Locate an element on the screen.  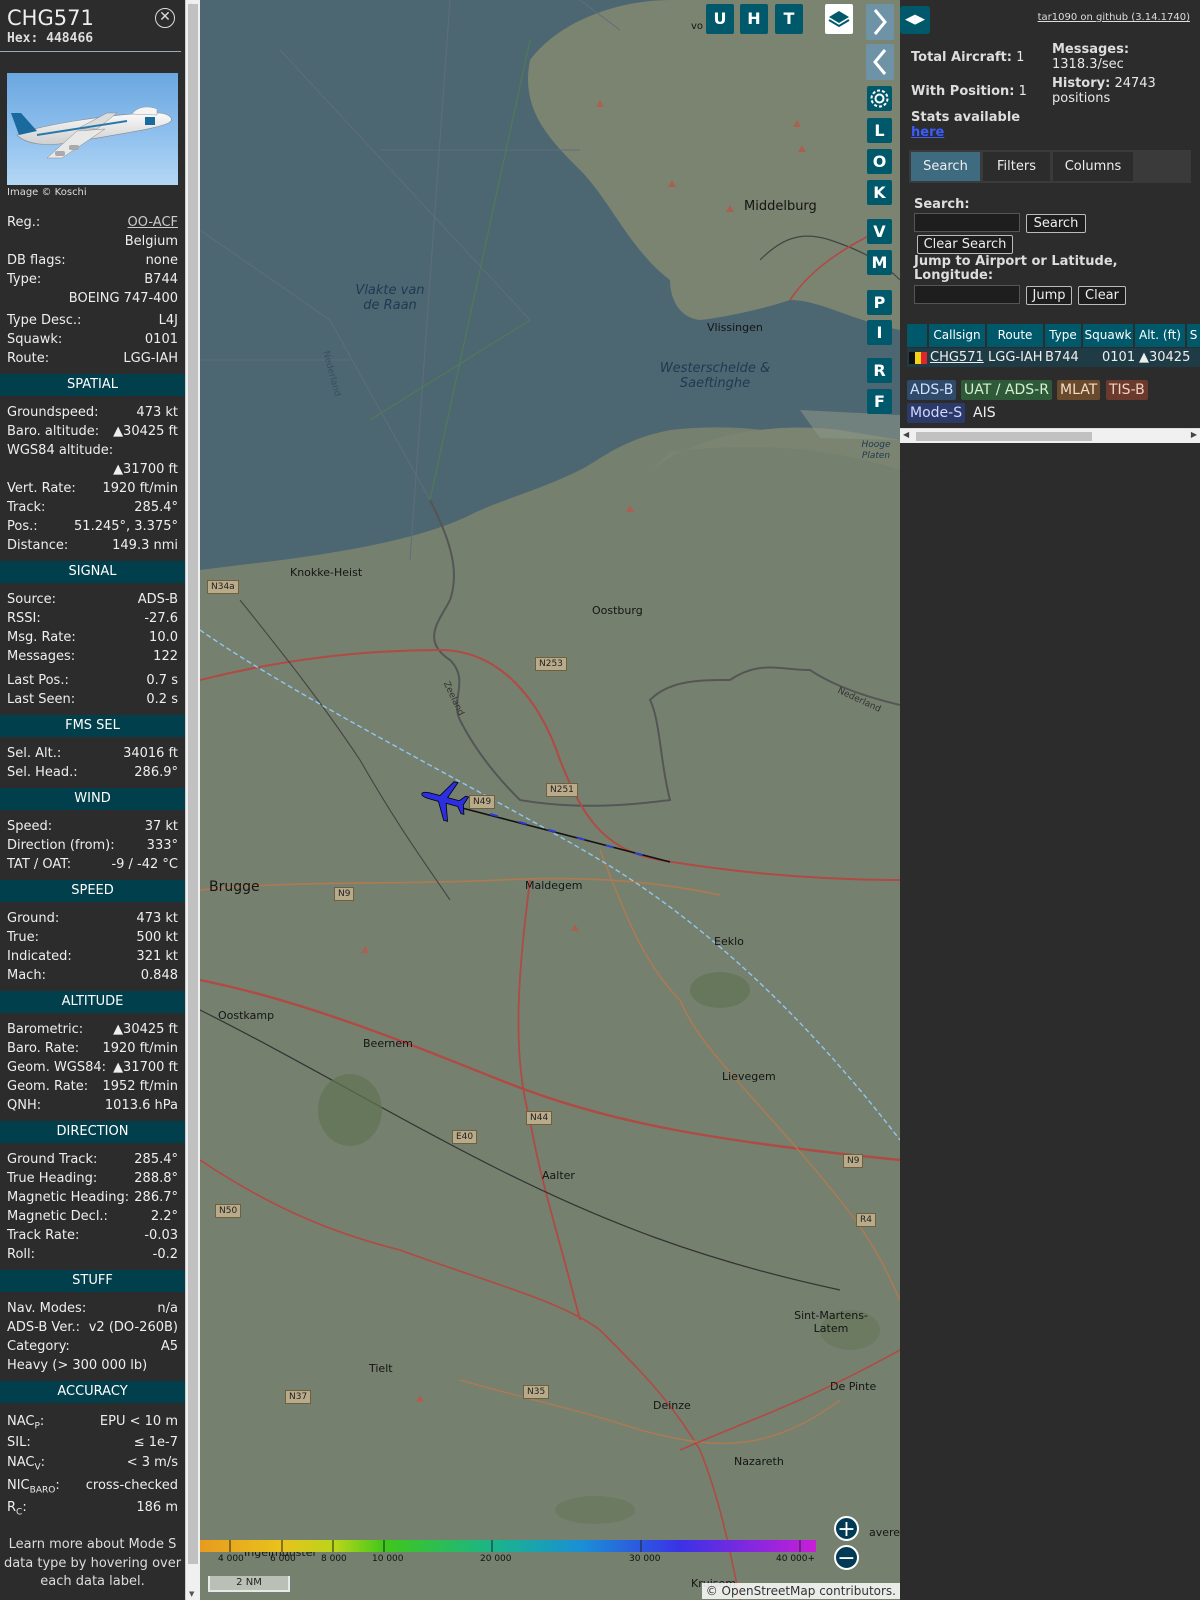
osm-link: OpenStreetMap is located at coordinates (769, 1591).